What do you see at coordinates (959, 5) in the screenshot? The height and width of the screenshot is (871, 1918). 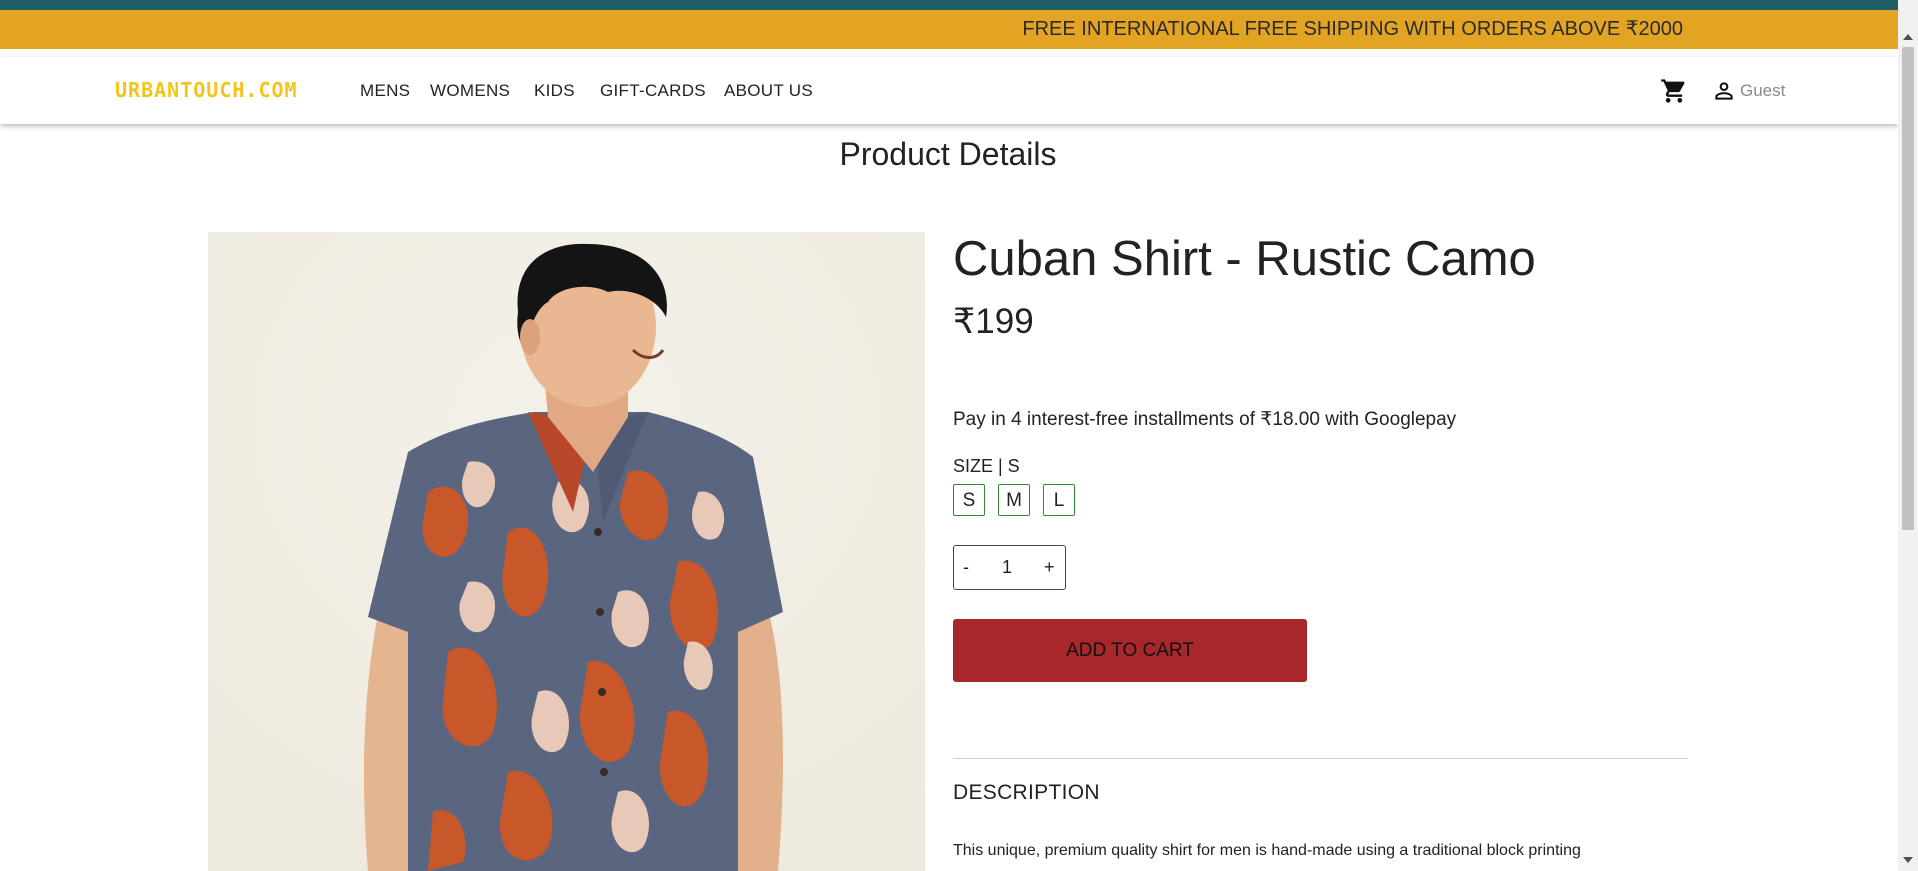 I see `top-accent-strip` at bounding box center [959, 5].